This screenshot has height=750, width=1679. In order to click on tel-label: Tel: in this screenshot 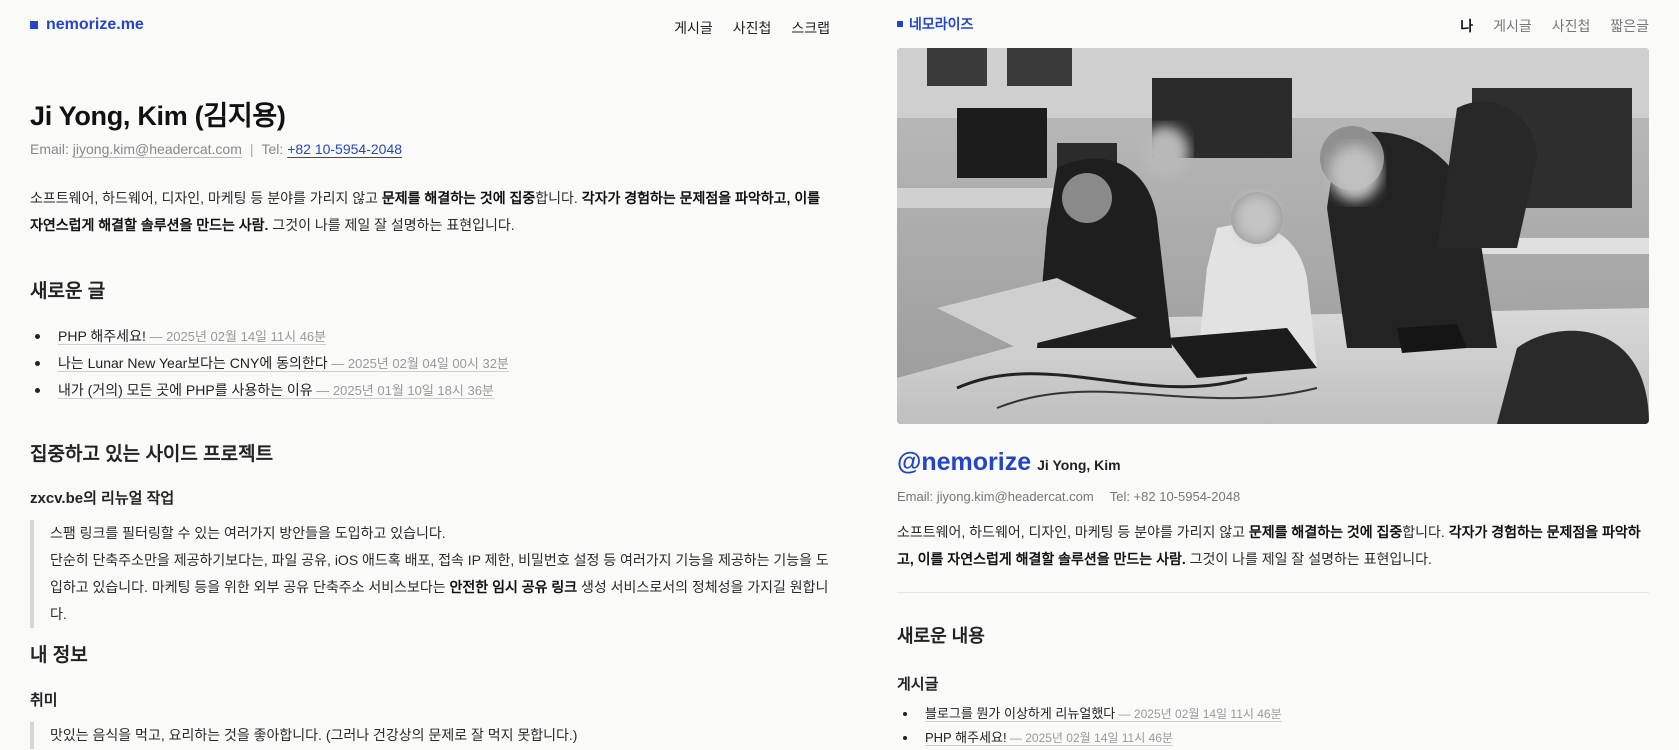, I will do `click(274, 149)`.